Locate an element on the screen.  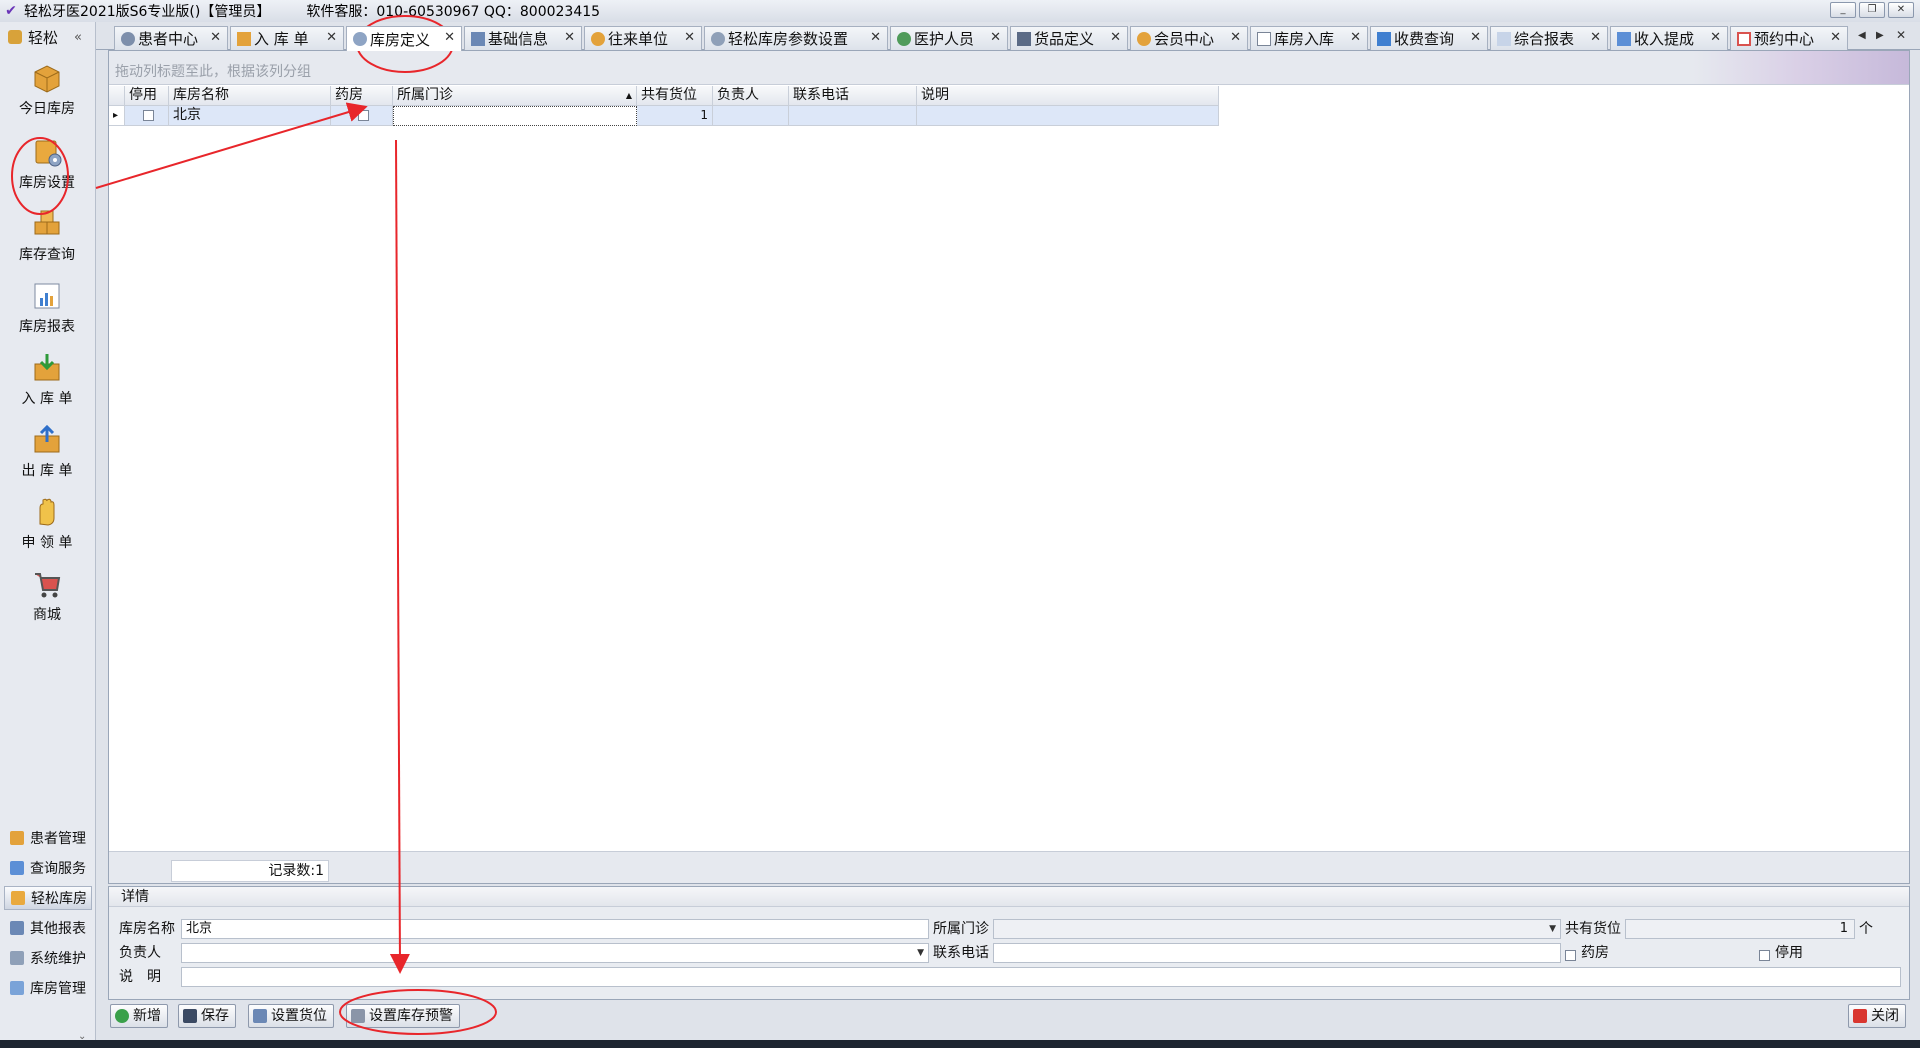
column-header-note: 说明 is located at coordinates (1068, 96).